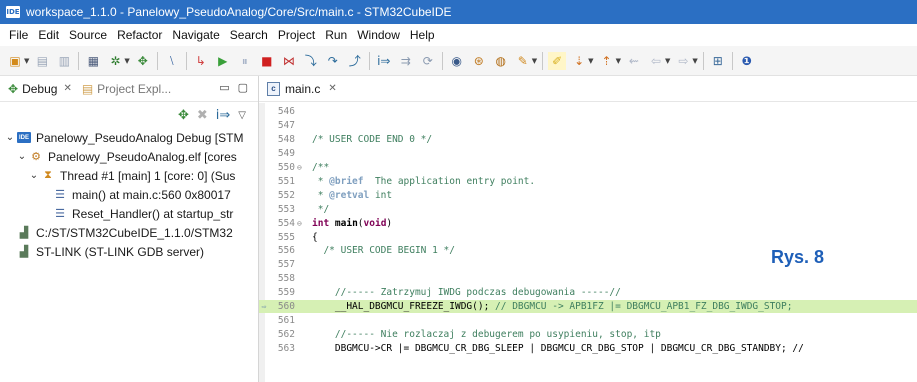 This screenshot has width=917, height=382. I want to click on save-icon: ▤, so click(42, 61).